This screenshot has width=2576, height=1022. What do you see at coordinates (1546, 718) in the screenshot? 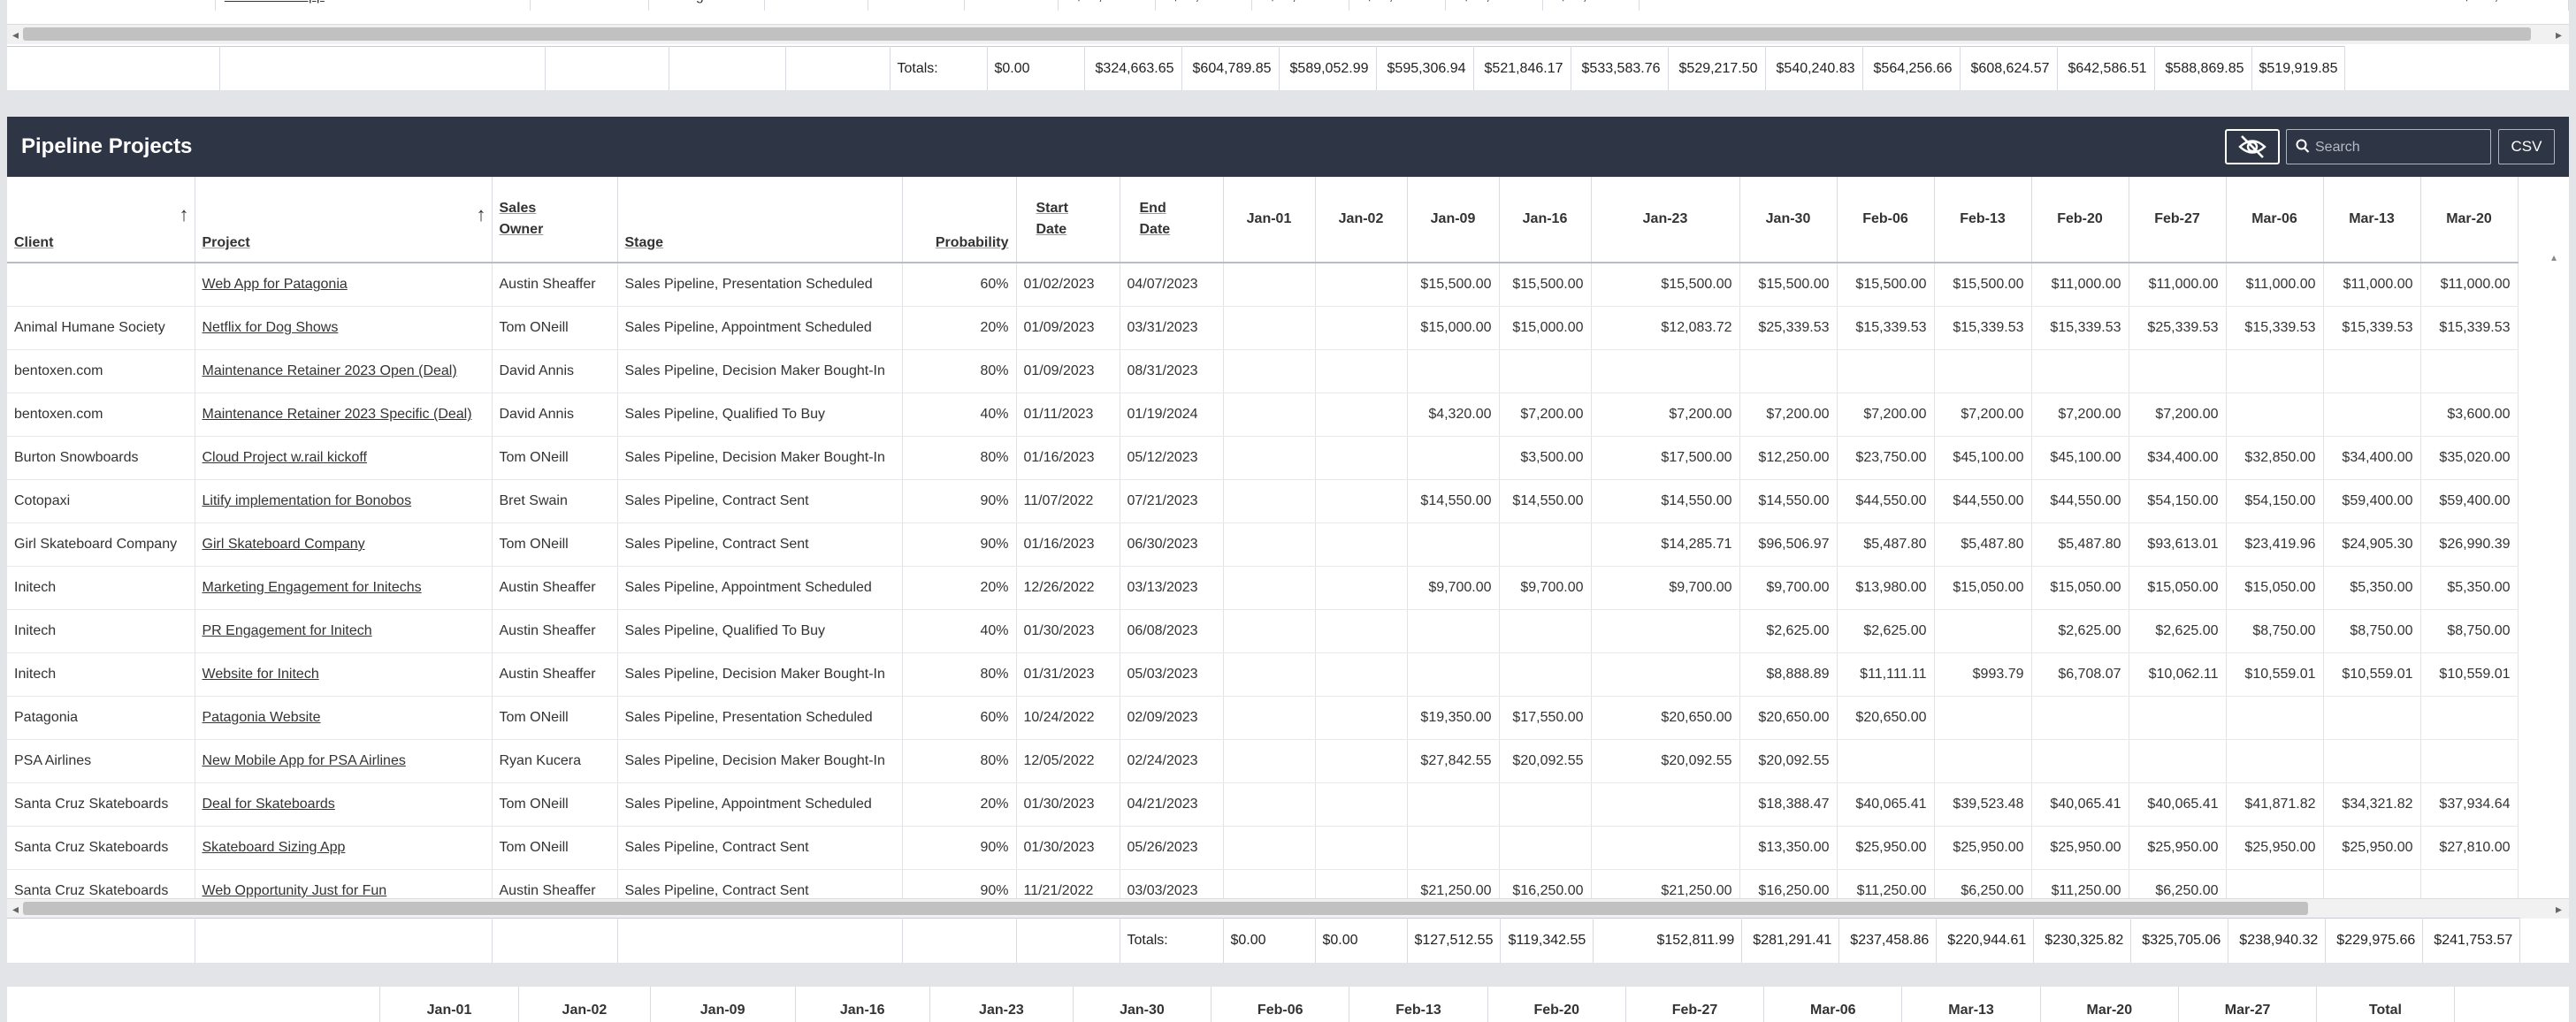
I see `week-value-cell: $17,550.00` at bounding box center [1546, 718].